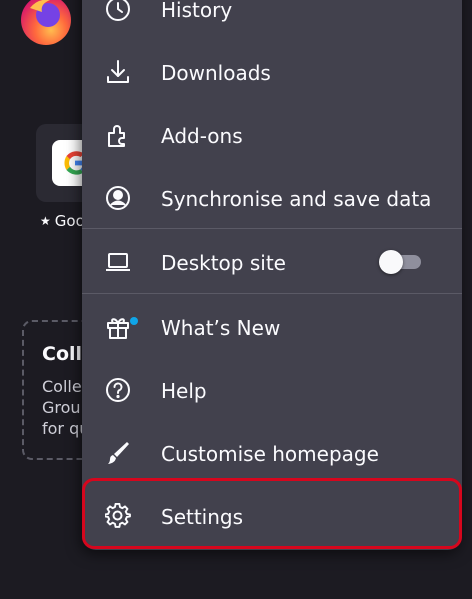 The height and width of the screenshot is (599, 472). What do you see at coordinates (118, 135) in the screenshot?
I see `puzzle-icon` at bounding box center [118, 135].